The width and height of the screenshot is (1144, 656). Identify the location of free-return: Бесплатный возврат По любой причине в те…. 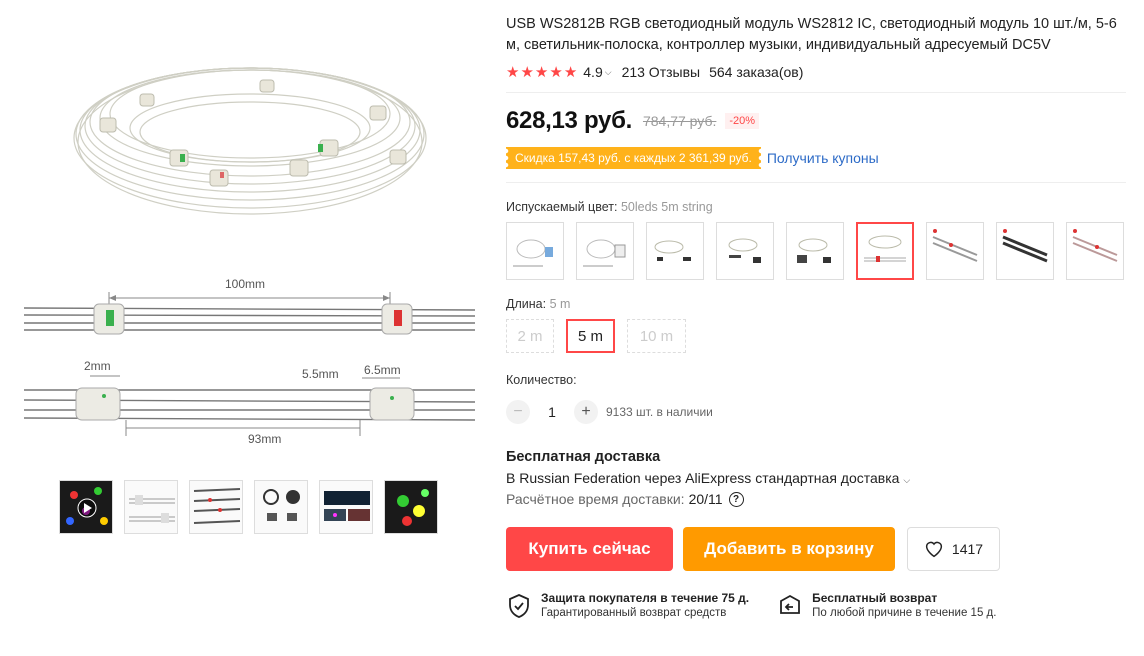
(886, 606).